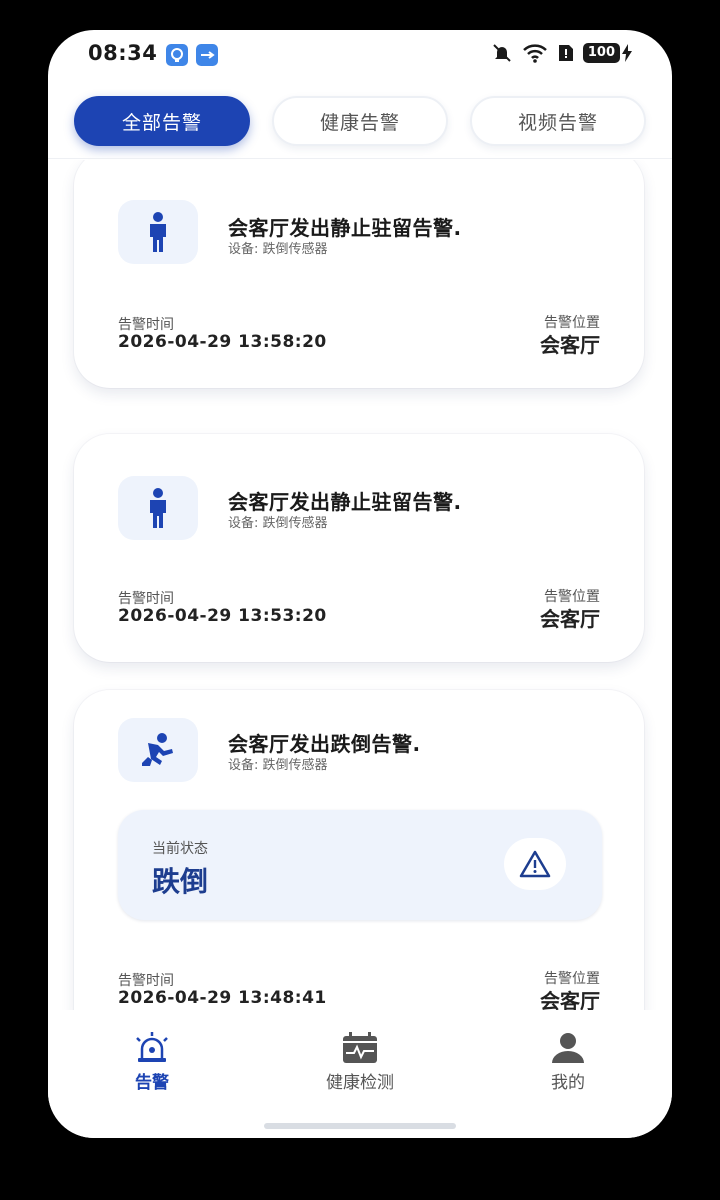 This screenshot has height=1200, width=720. What do you see at coordinates (568, 1048) in the screenshot?
I see `user-profile-icon` at bounding box center [568, 1048].